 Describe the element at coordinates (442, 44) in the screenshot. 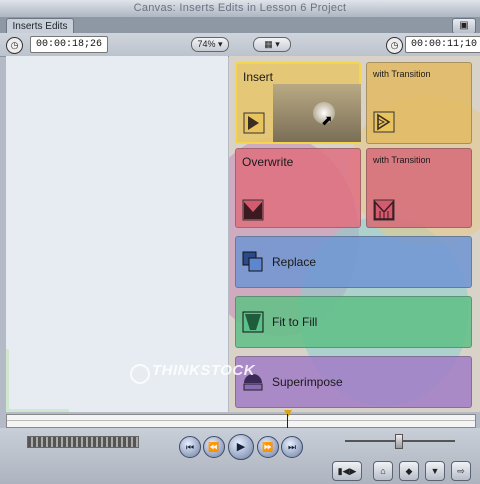

I see `current-timecode: 00:00:11;10` at that location.